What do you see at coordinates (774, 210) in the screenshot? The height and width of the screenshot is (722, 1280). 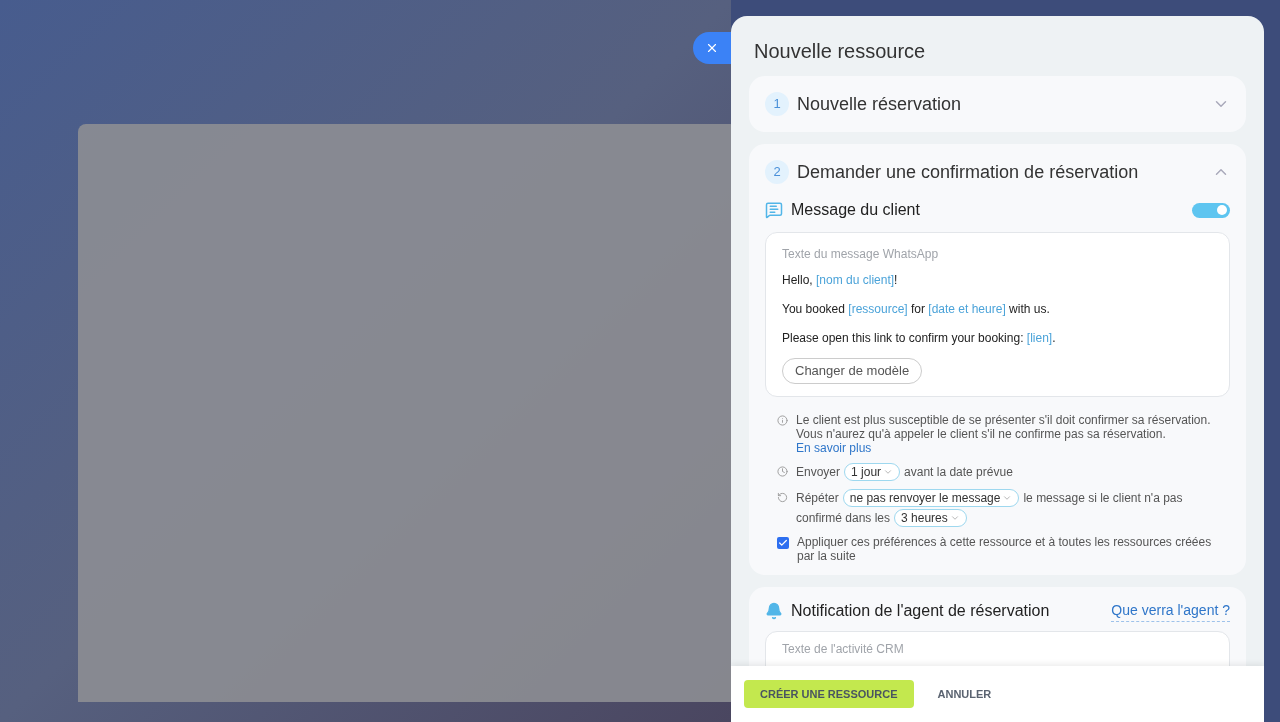 I see `chat-bubble-icon` at bounding box center [774, 210].